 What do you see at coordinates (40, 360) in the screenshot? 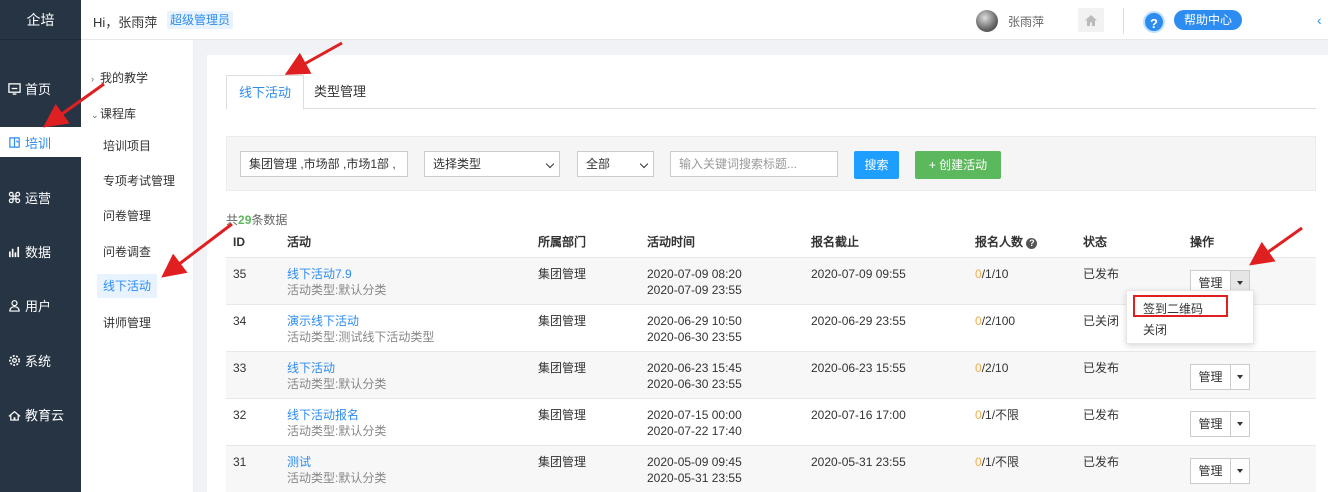
I see `nav-item-system: 系统` at bounding box center [40, 360].